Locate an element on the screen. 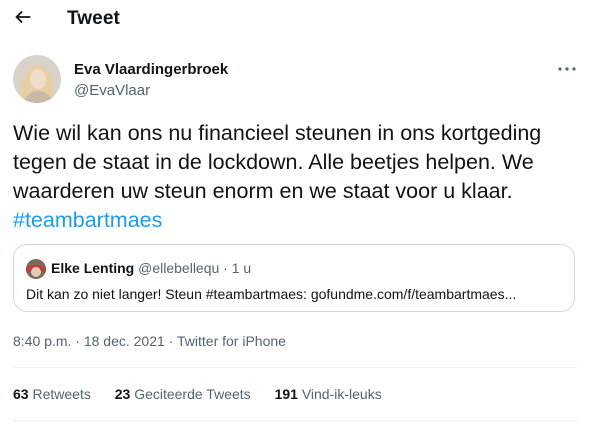 The image size is (590, 428). quote-tweets-stat: 23 Geciteerde Tweets is located at coordinates (183, 394).